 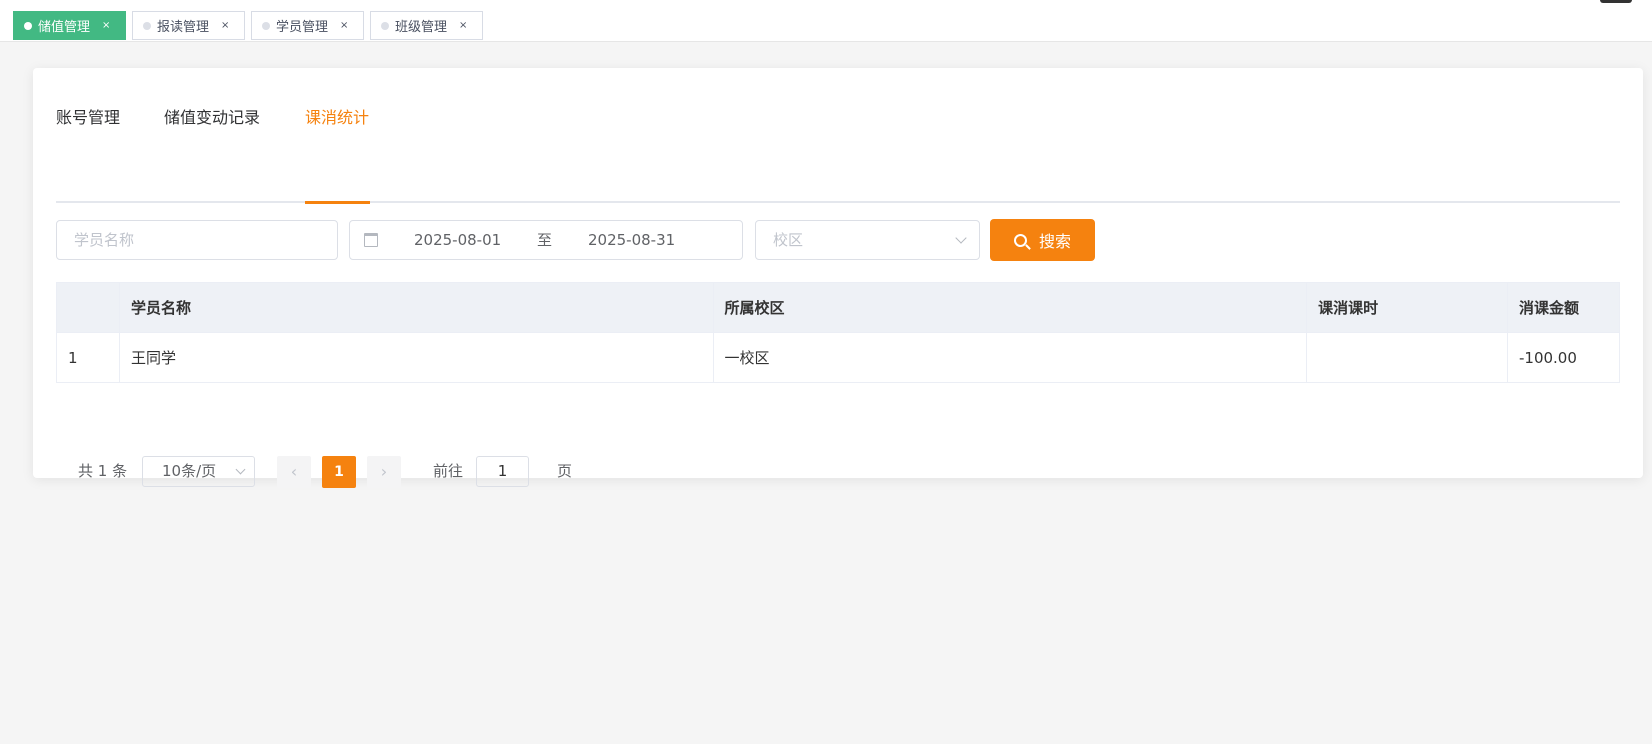 I want to click on search-button-label: 搜索, so click(x=1054, y=241).